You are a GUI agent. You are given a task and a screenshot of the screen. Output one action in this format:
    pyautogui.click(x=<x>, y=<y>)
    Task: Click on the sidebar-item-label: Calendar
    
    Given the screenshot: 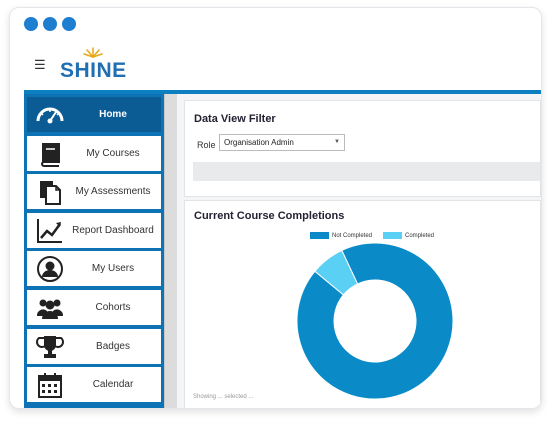 What is the action you would take?
    pyautogui.click(x=113, y=385)
    